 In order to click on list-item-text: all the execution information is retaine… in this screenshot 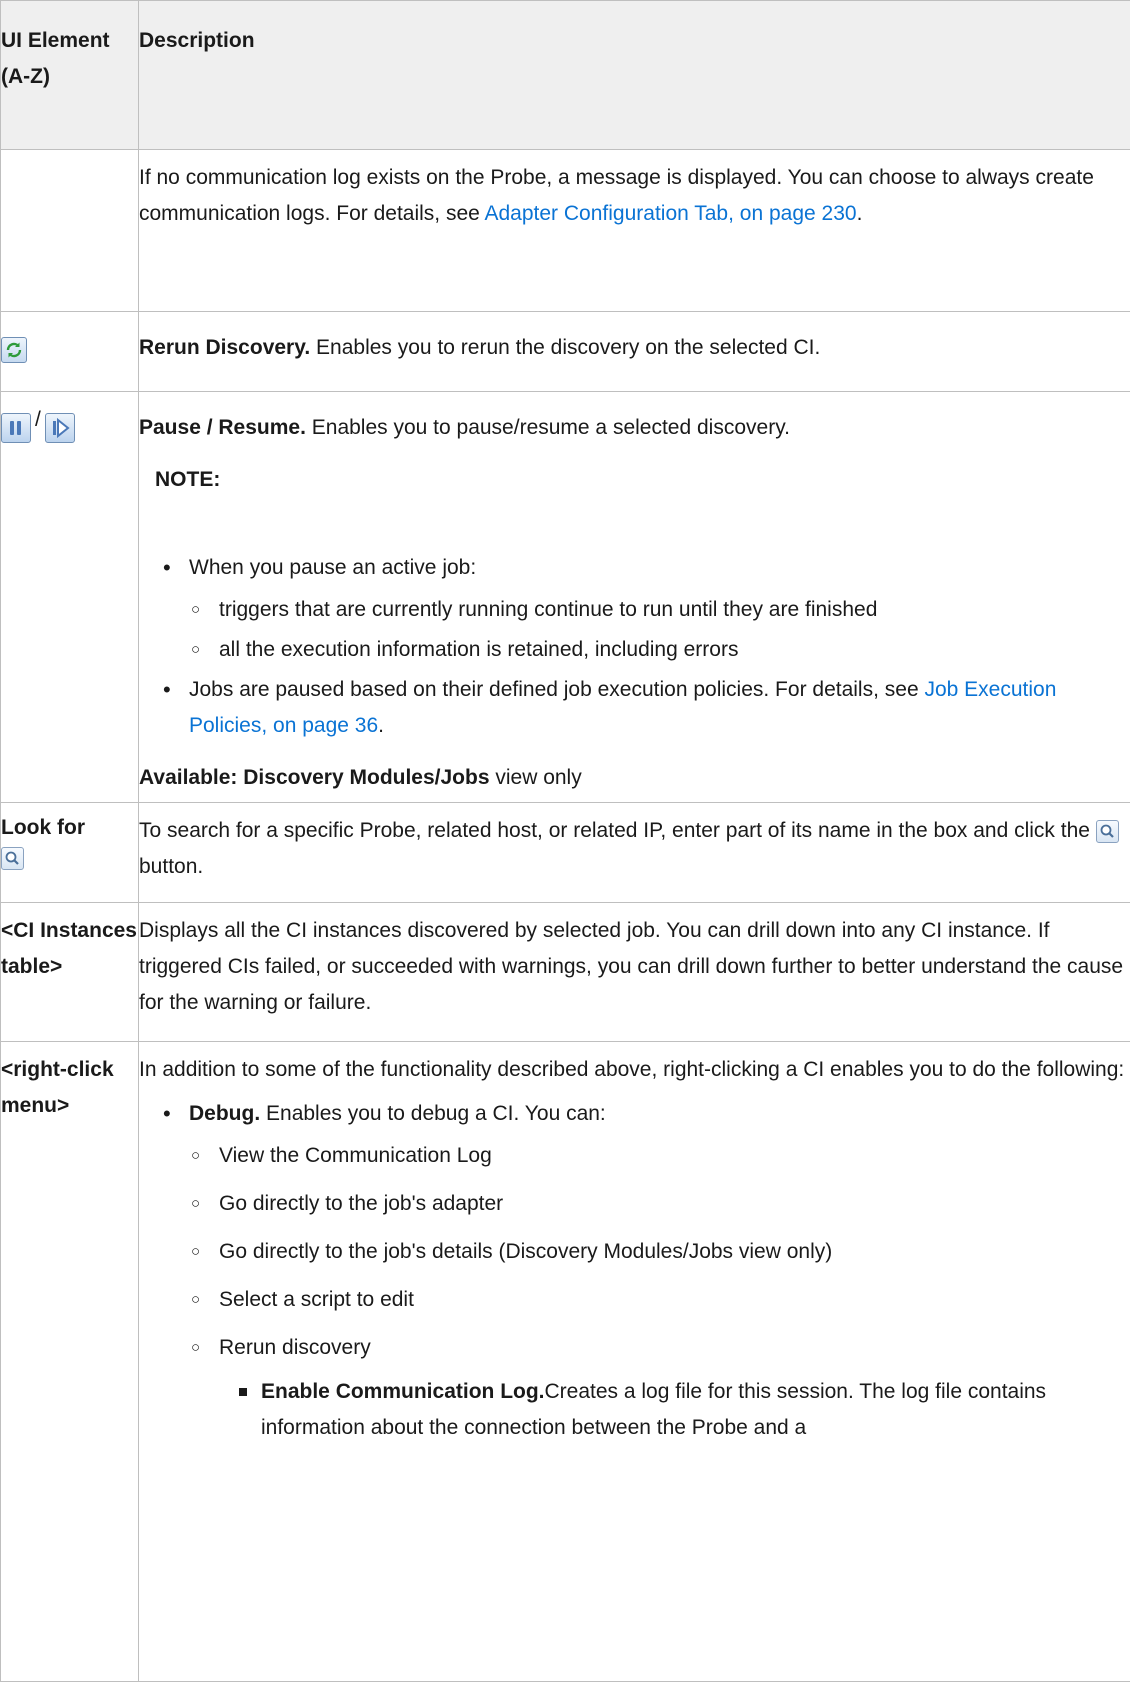, I will do `click(478, 649)`.